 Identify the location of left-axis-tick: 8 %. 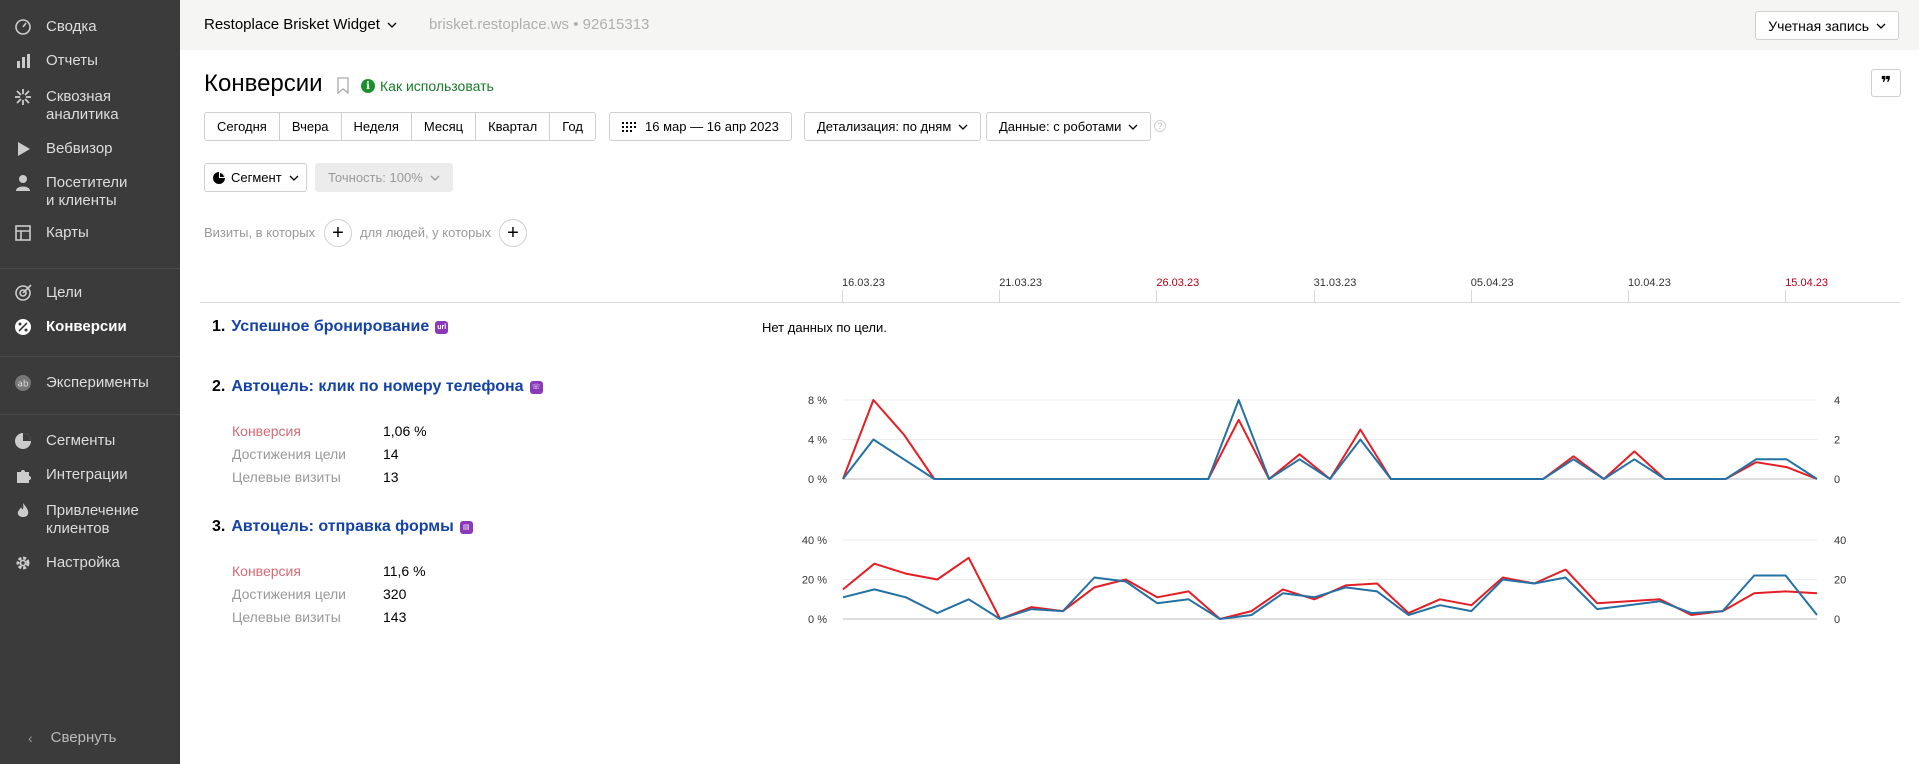
(817, 401).